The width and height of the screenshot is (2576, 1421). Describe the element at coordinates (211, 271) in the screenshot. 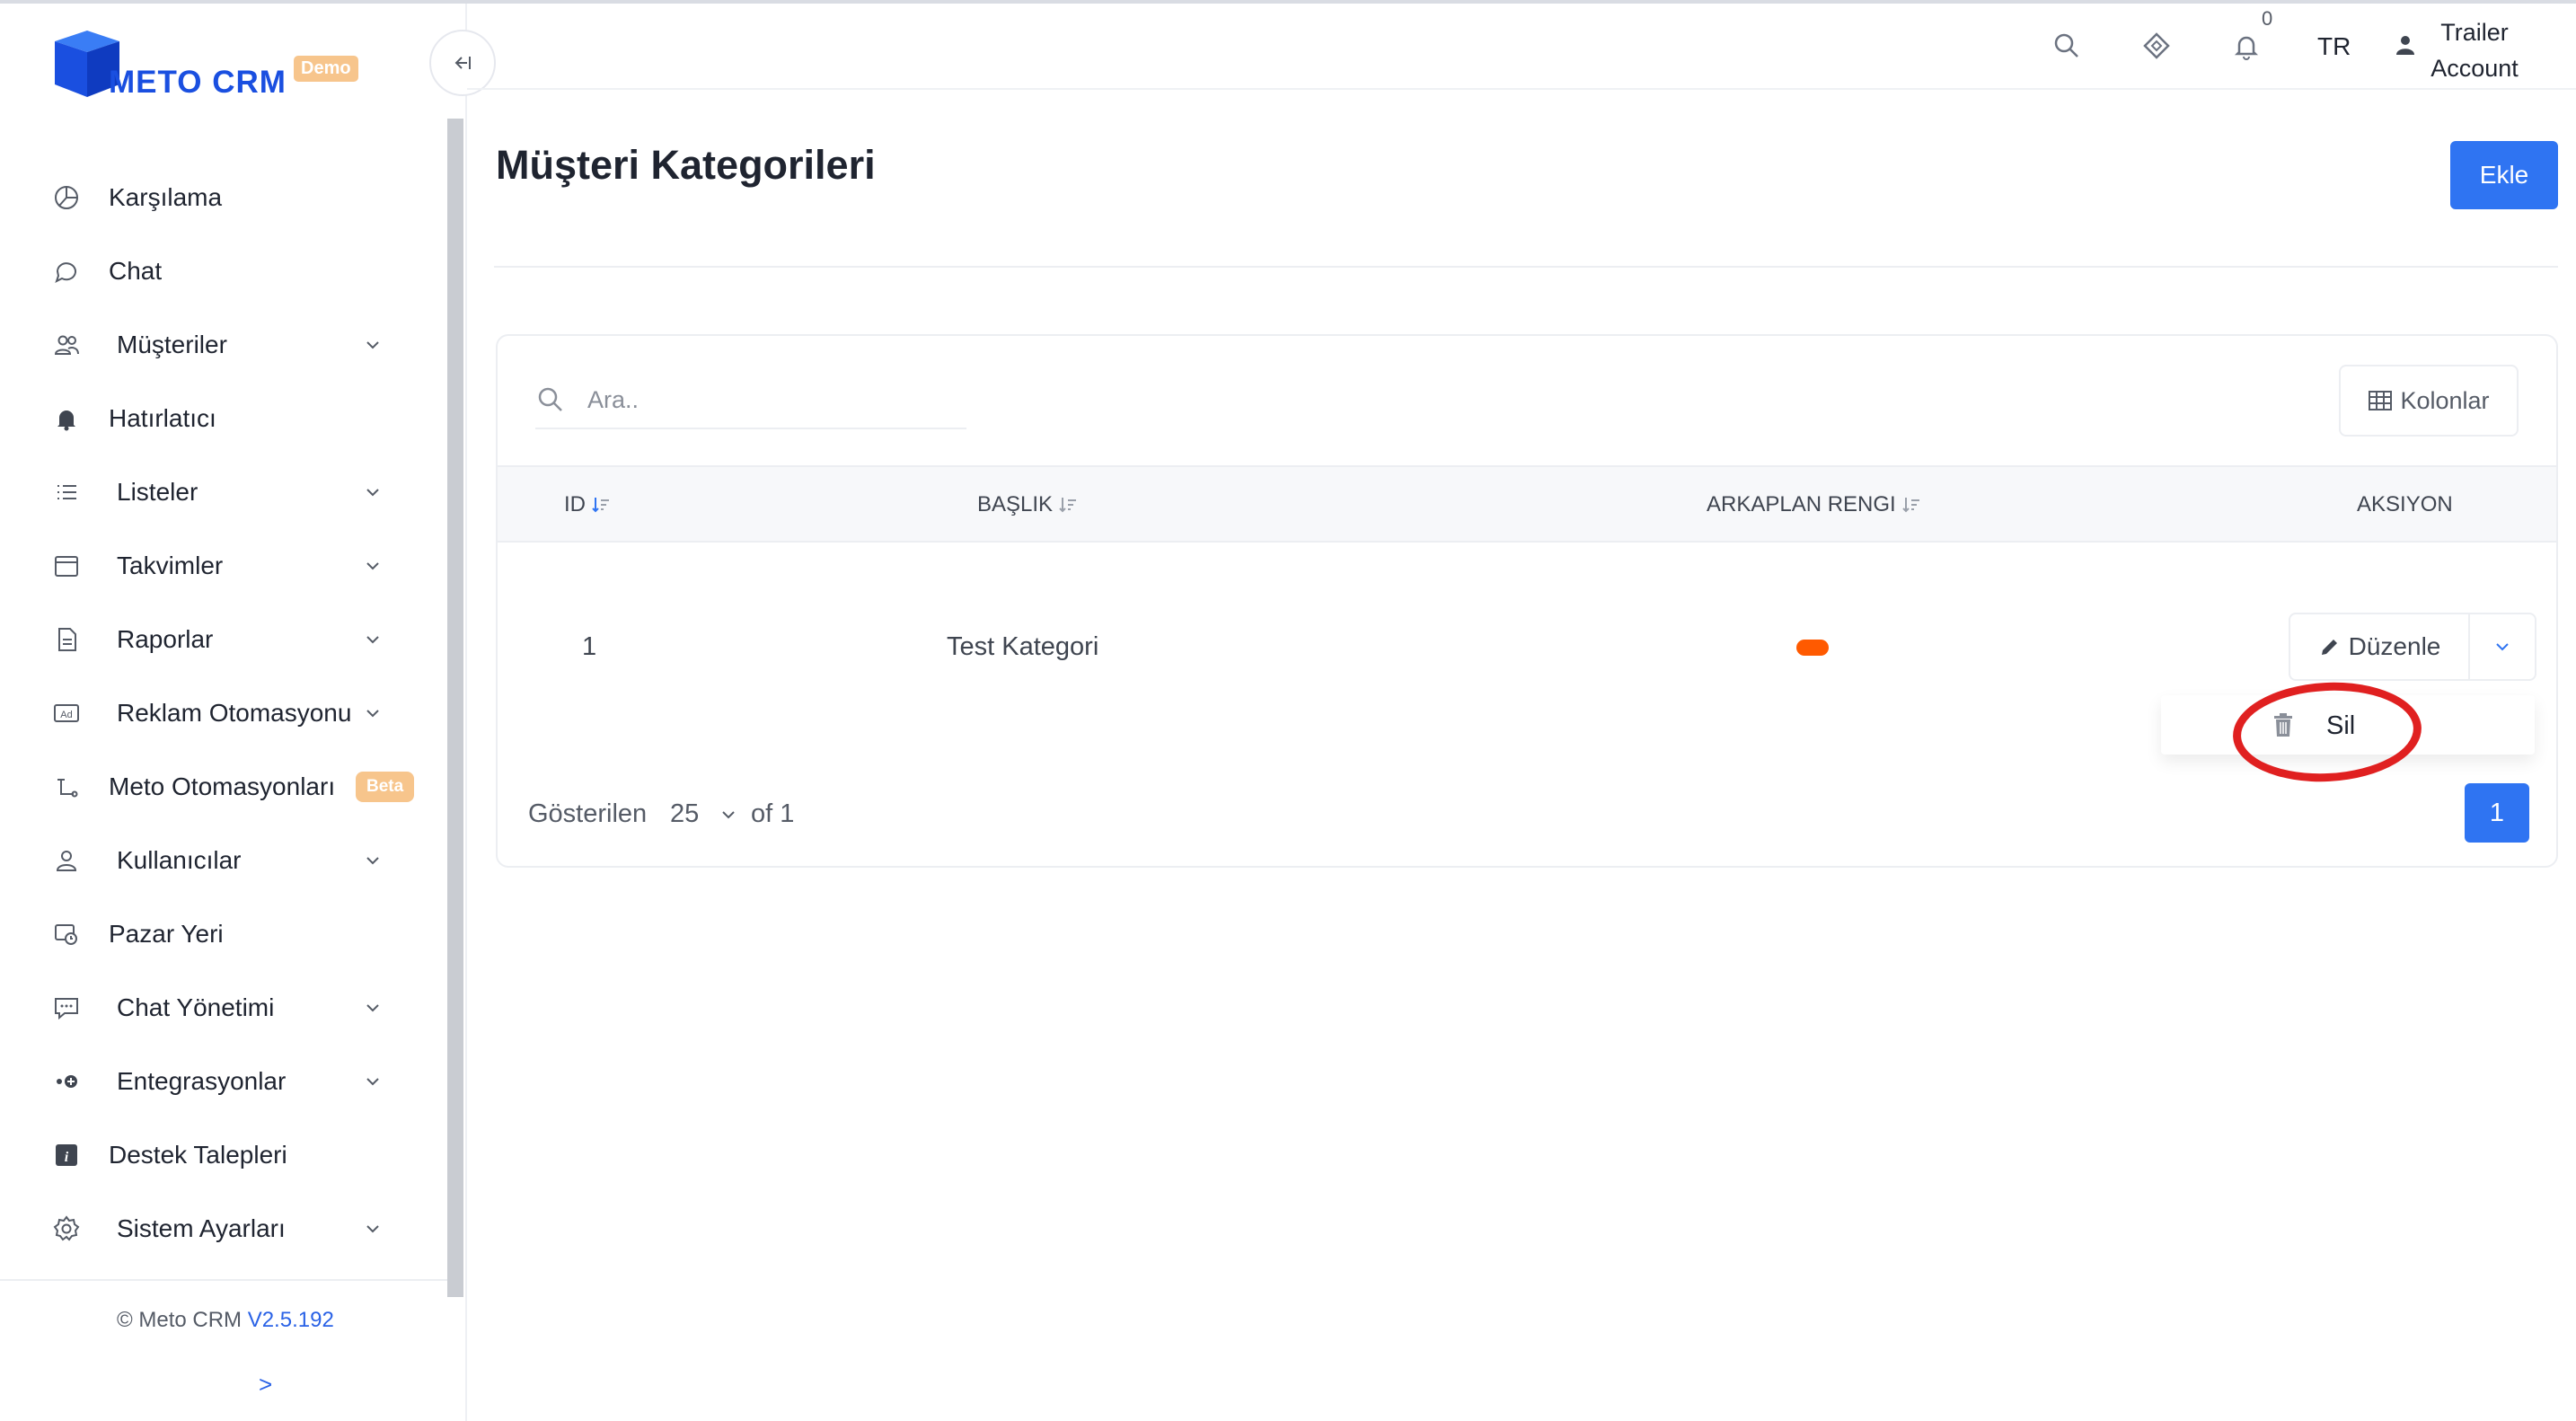

I see `sidebar-item-chat: Chat` at that location.